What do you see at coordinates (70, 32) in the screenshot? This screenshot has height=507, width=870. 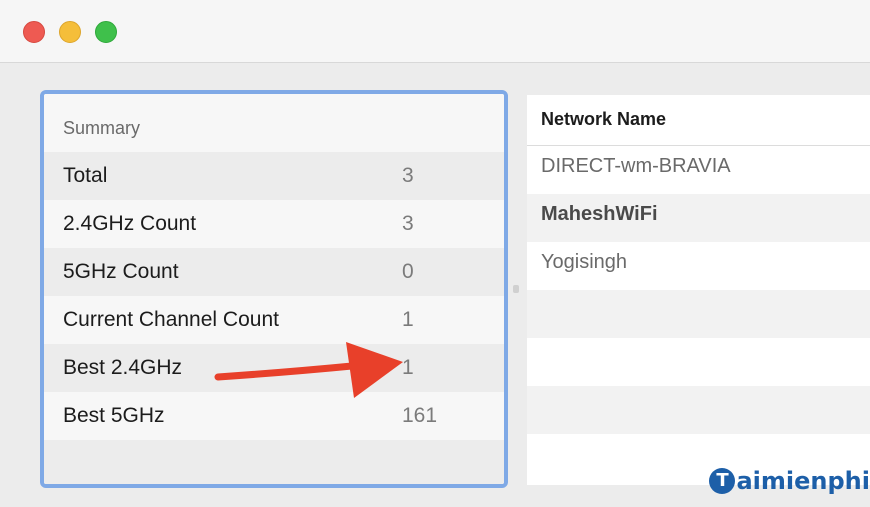 I see `minimize-window-button` at bounding box center [70, 32].